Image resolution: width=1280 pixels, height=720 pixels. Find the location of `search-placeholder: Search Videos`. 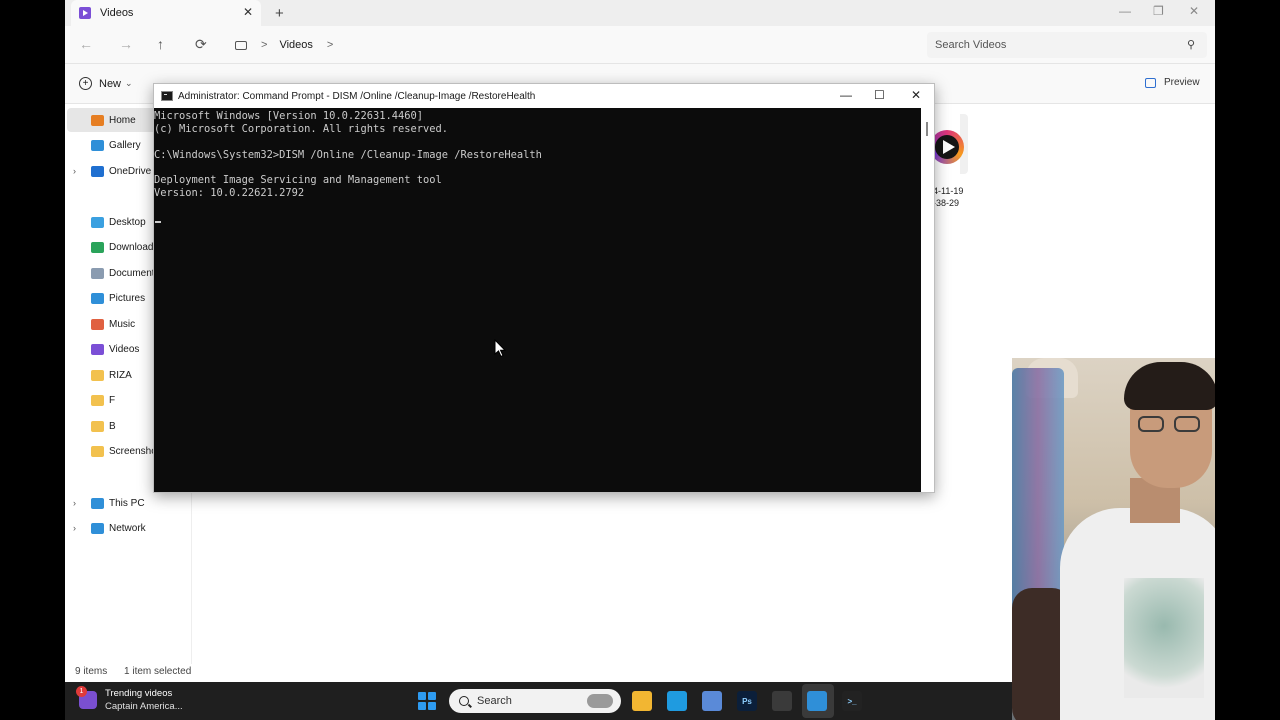

search-placeholder: Search Videos is located at coordinates (971, 45).